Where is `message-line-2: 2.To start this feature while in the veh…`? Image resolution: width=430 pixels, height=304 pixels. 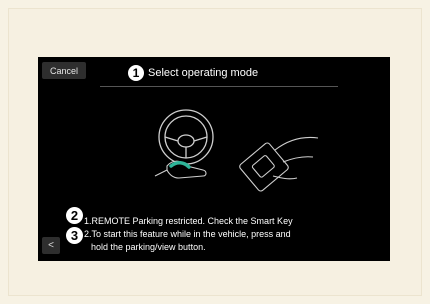
message-line-2: 2.To start this feature while in the veh… is located at coordinates (187, 234).